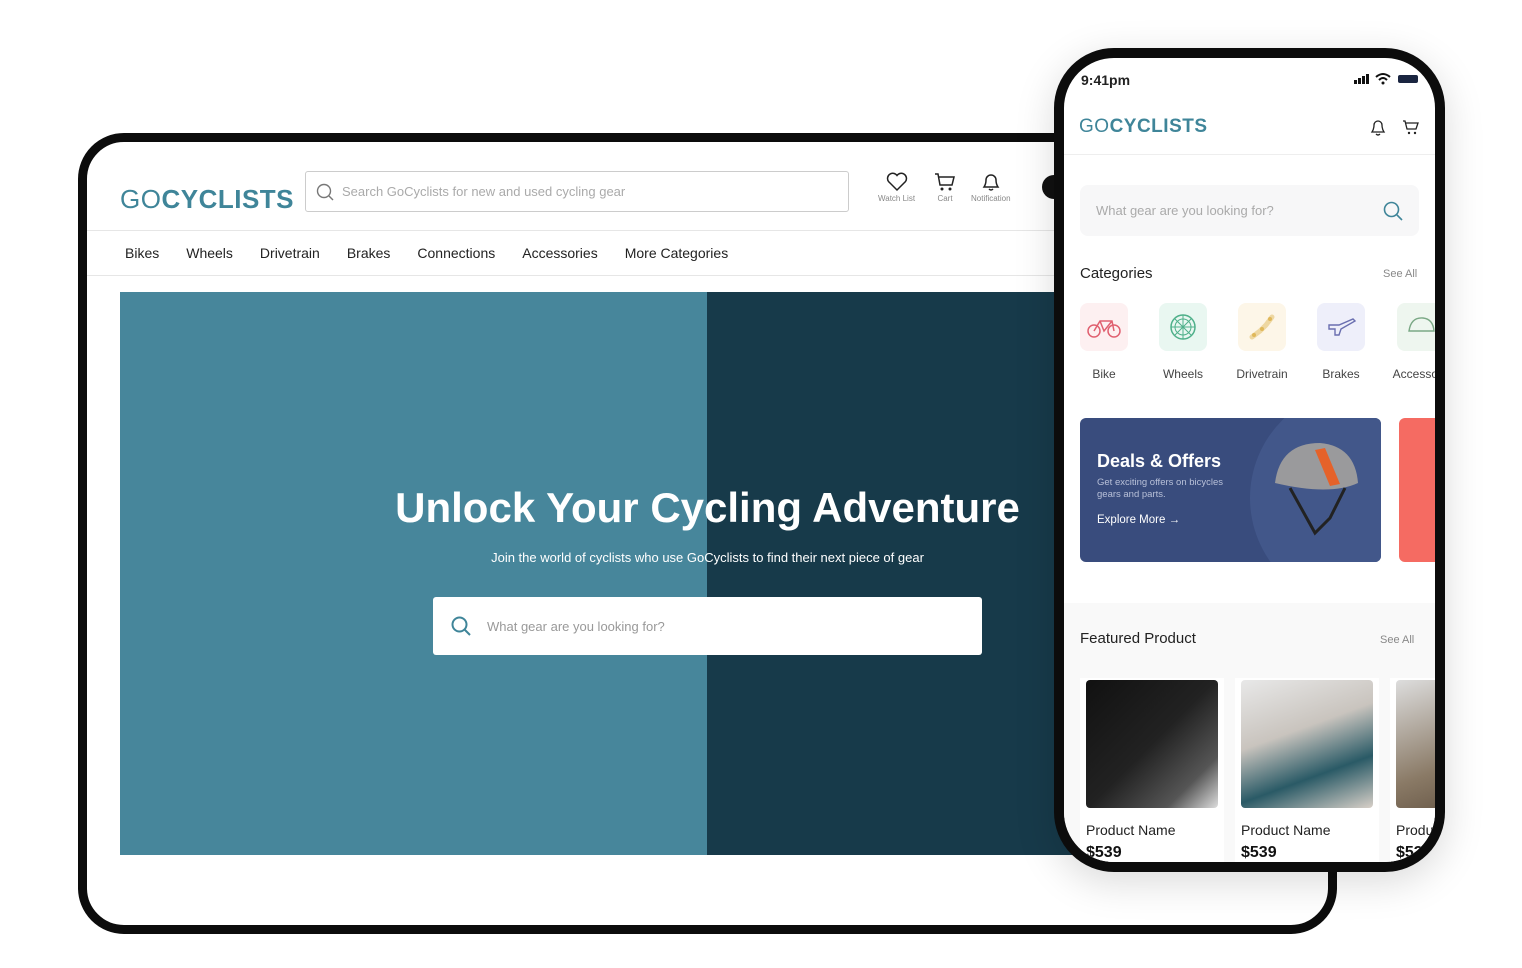 The width and height of the screenshot is (1522, 968). Describe the element at coordinates (576, 626) in the screenshot. I see `hero-search-placeholder: What gear are you looking for?` at that location.